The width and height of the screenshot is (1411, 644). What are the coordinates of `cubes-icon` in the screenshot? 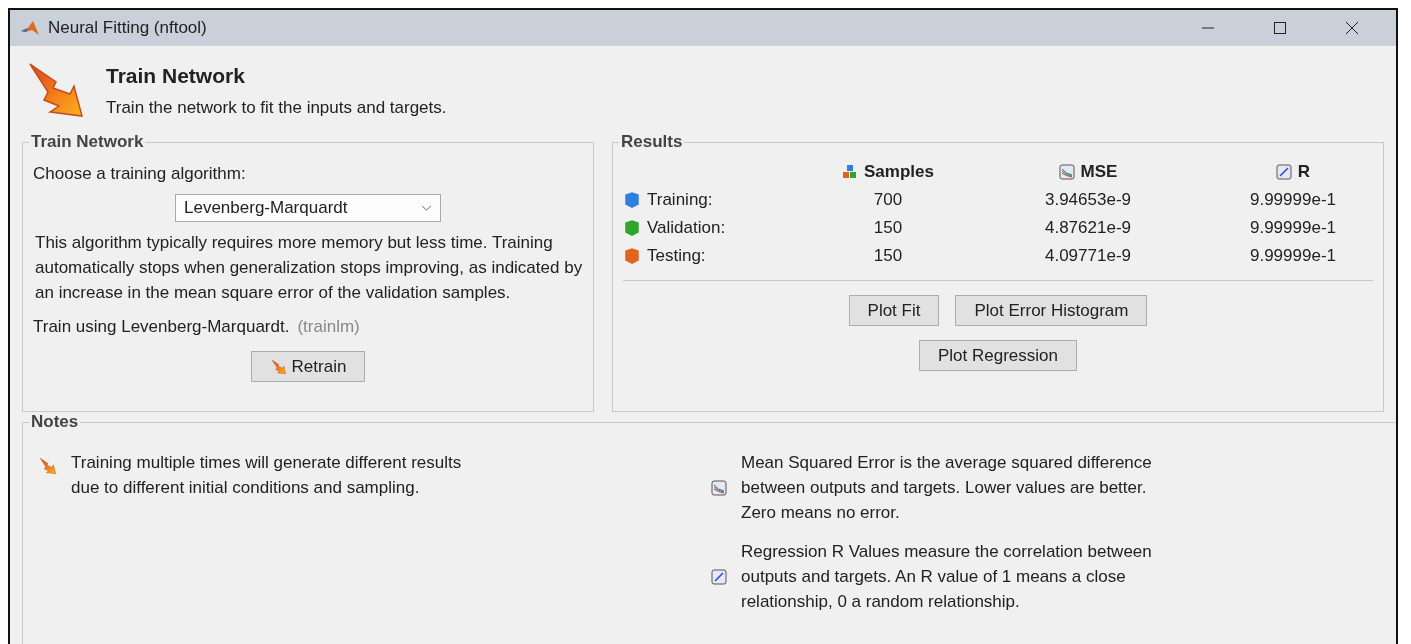 It's located at (850, 172).